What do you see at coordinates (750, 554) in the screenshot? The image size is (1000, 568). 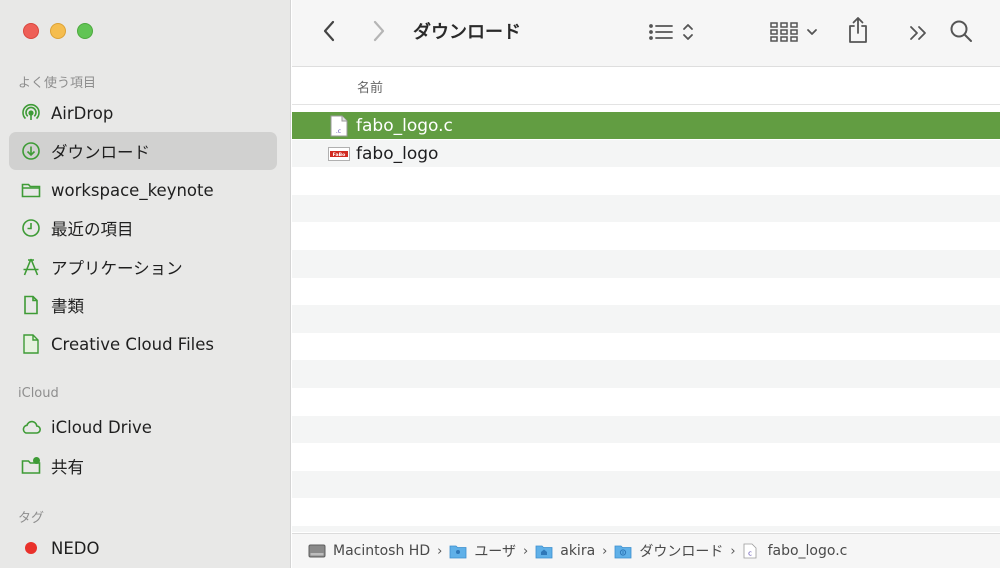 I see `svg-text: c` at bounding box center [750, 554].